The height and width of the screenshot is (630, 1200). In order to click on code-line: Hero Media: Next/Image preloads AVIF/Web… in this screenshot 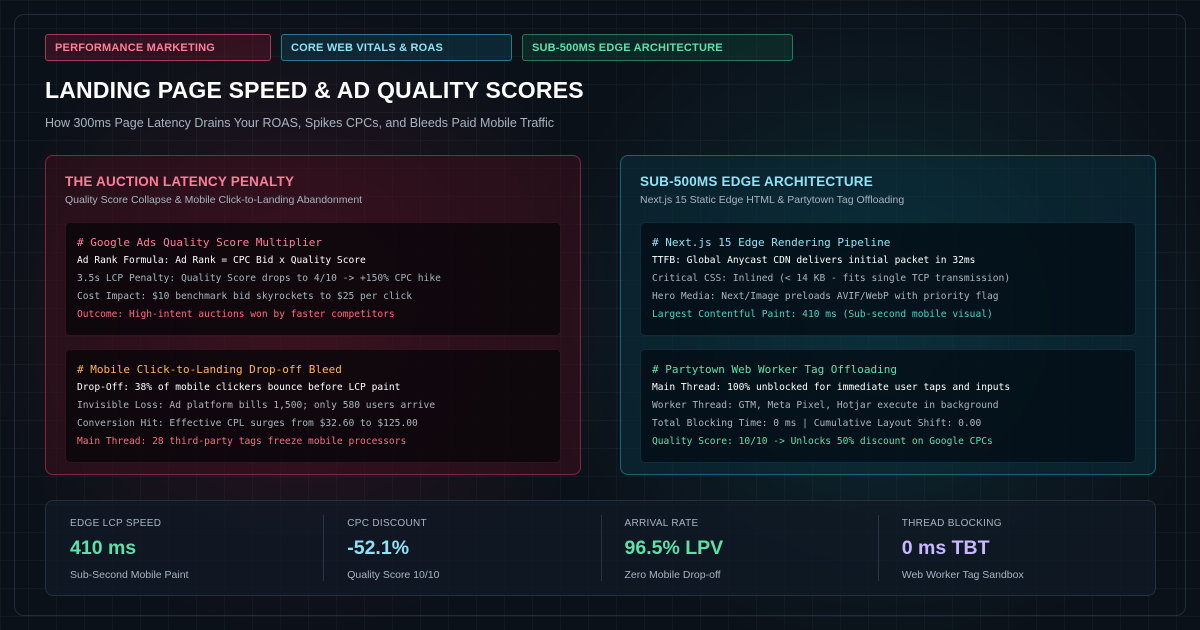, I will do `click(825, 296)`.